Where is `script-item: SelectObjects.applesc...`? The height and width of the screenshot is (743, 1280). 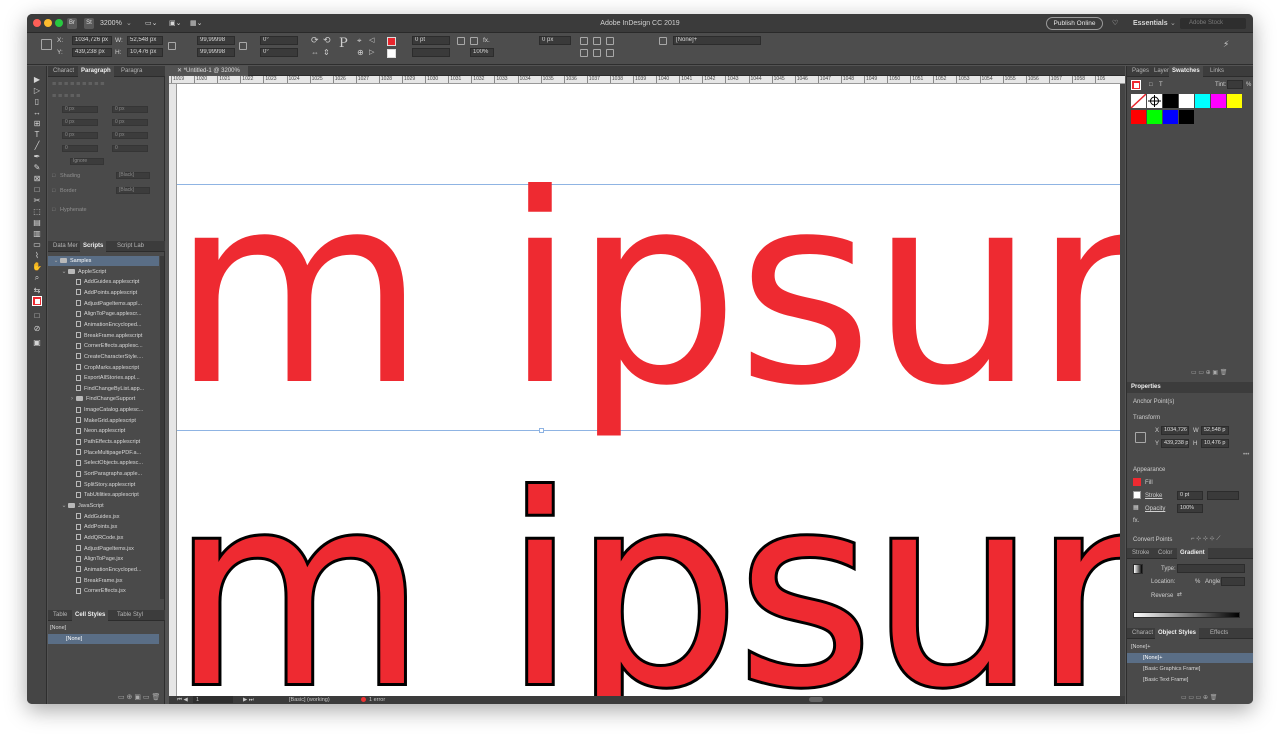
script-item: SelectObjects.applesc... is located at coordinates (103, 463).